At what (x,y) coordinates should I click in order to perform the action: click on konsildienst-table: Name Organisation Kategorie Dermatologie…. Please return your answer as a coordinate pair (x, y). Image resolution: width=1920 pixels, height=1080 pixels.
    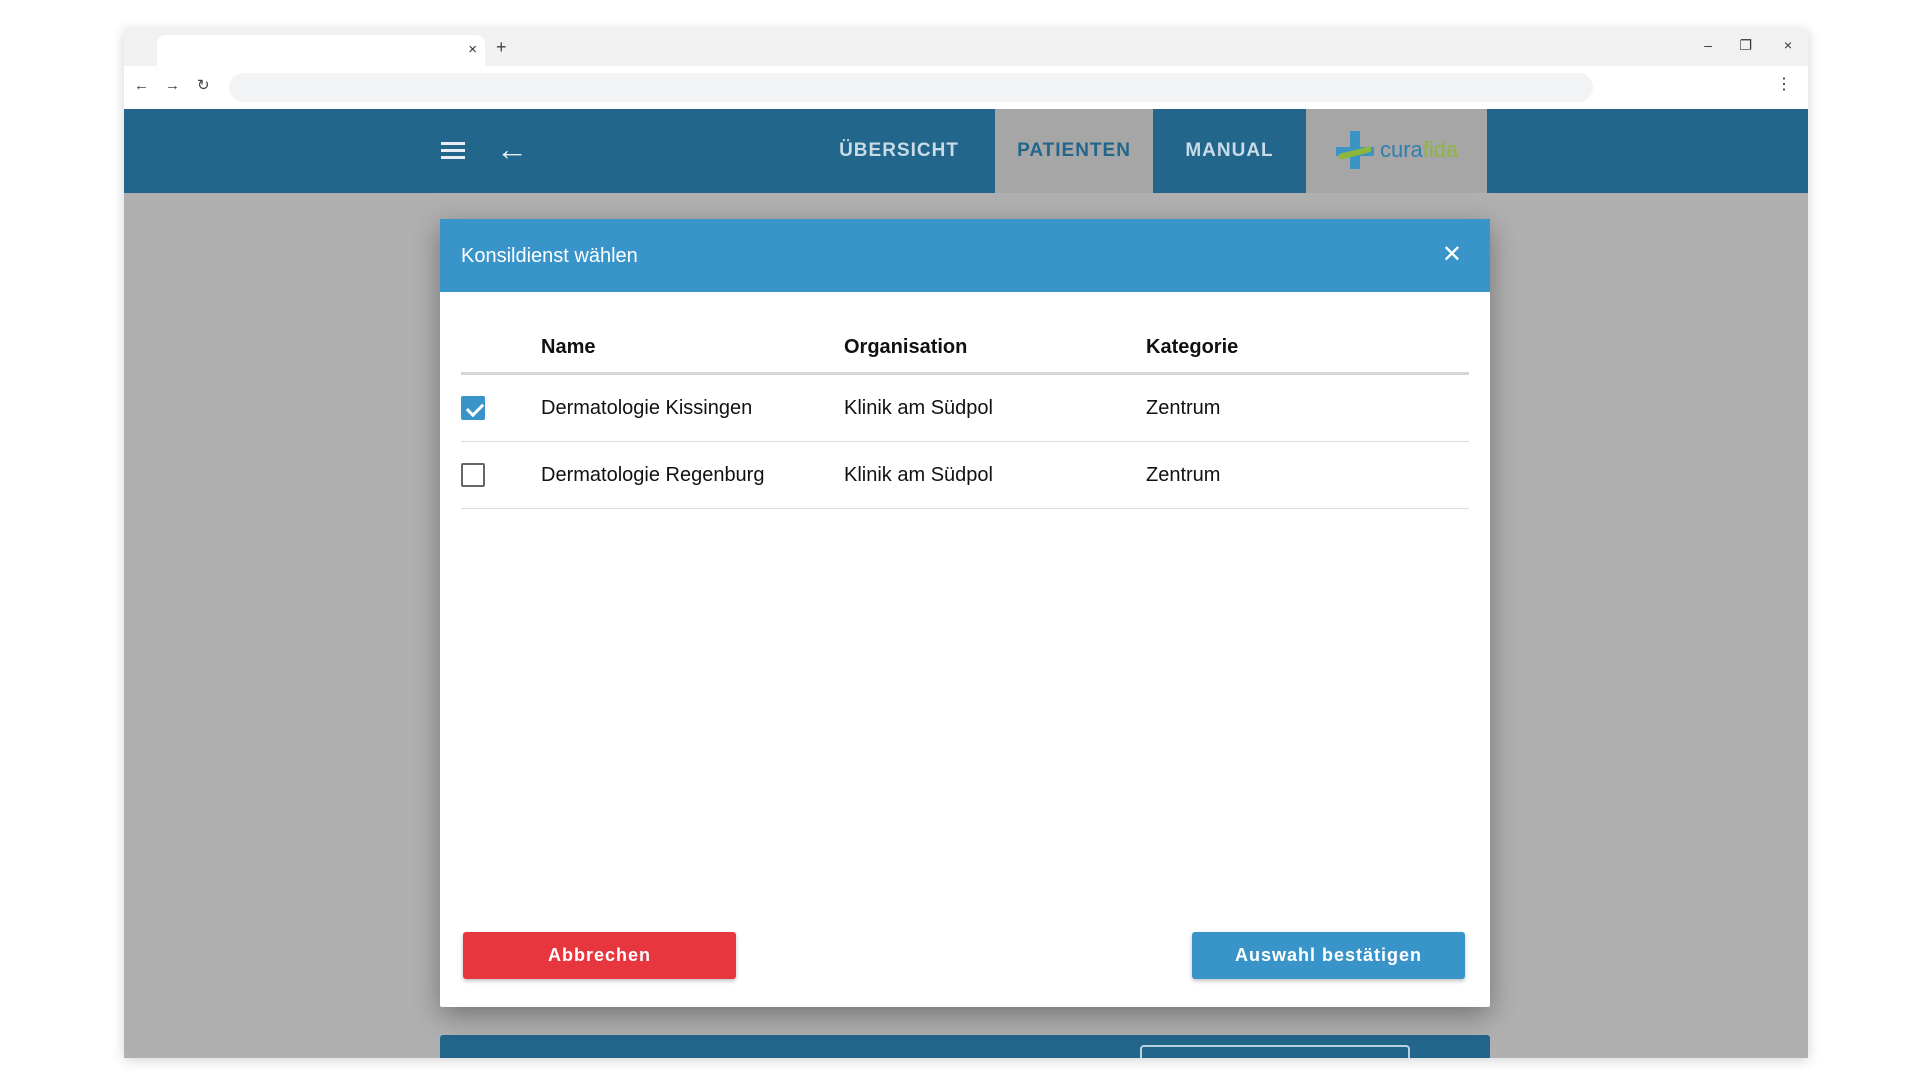
    Looking at the image, I should click on (965, 414).